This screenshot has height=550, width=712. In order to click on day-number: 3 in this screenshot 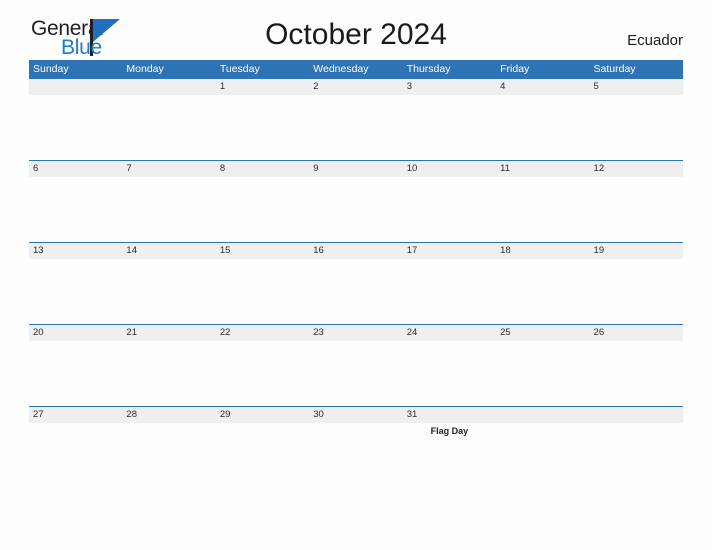, I will do `click(449, 87)`.